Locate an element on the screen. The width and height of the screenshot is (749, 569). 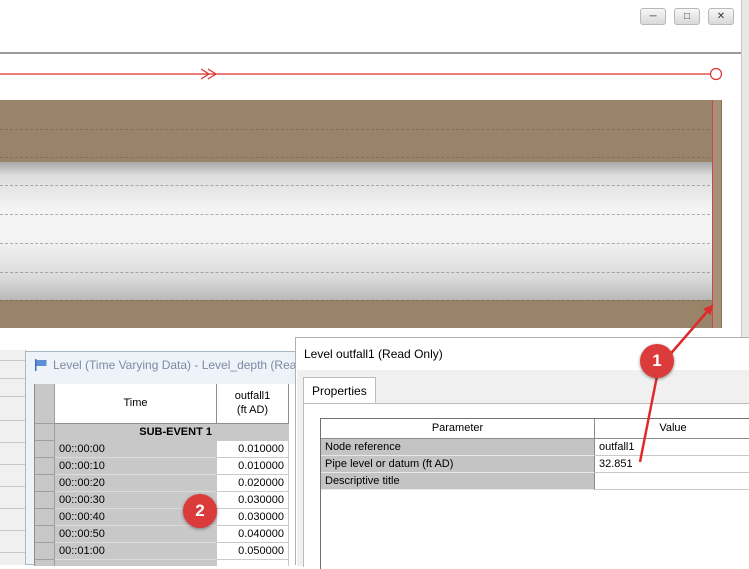
outfall-node-icon is located at coordinates (716, 74).